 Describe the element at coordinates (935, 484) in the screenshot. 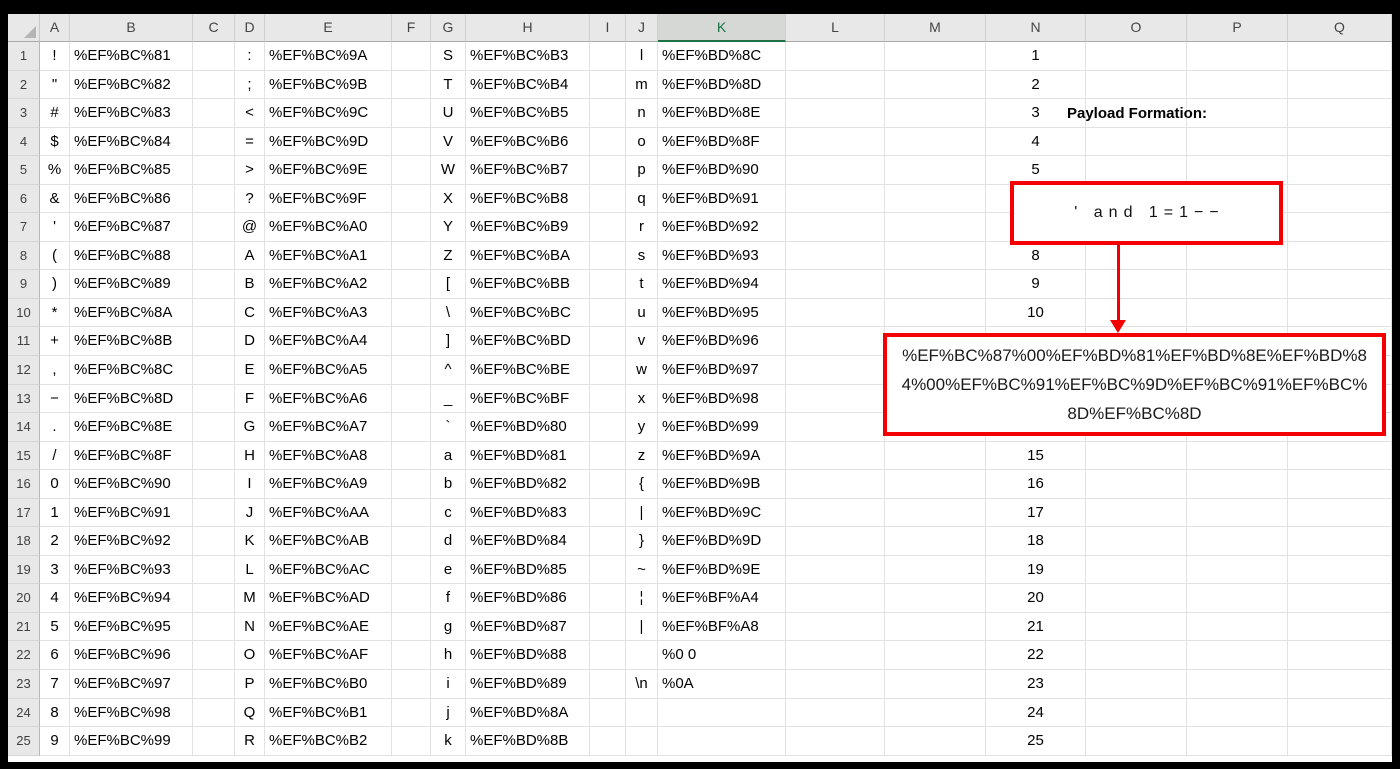

I see `cell-M16` at that location.